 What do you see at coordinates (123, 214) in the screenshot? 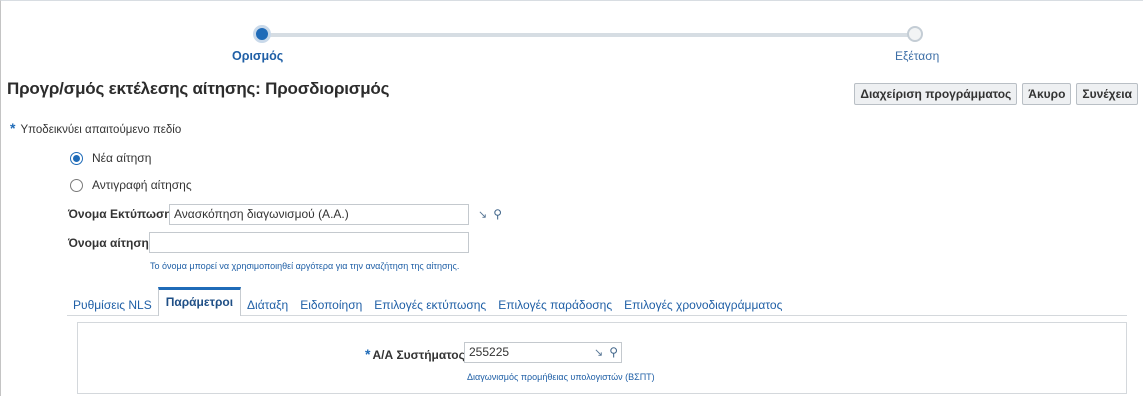
I see `print-name-label: Όνομα Εκτύπωσης` at bounding box center [123, 214].